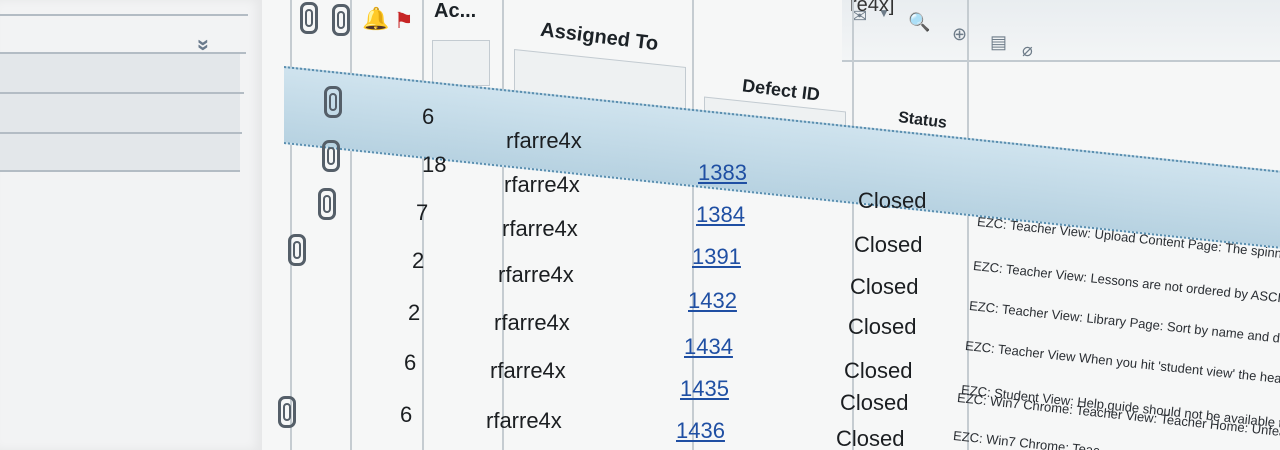 This screenshot has width=1280, height=450. I want to click on filter-actual, so click(461, 63).